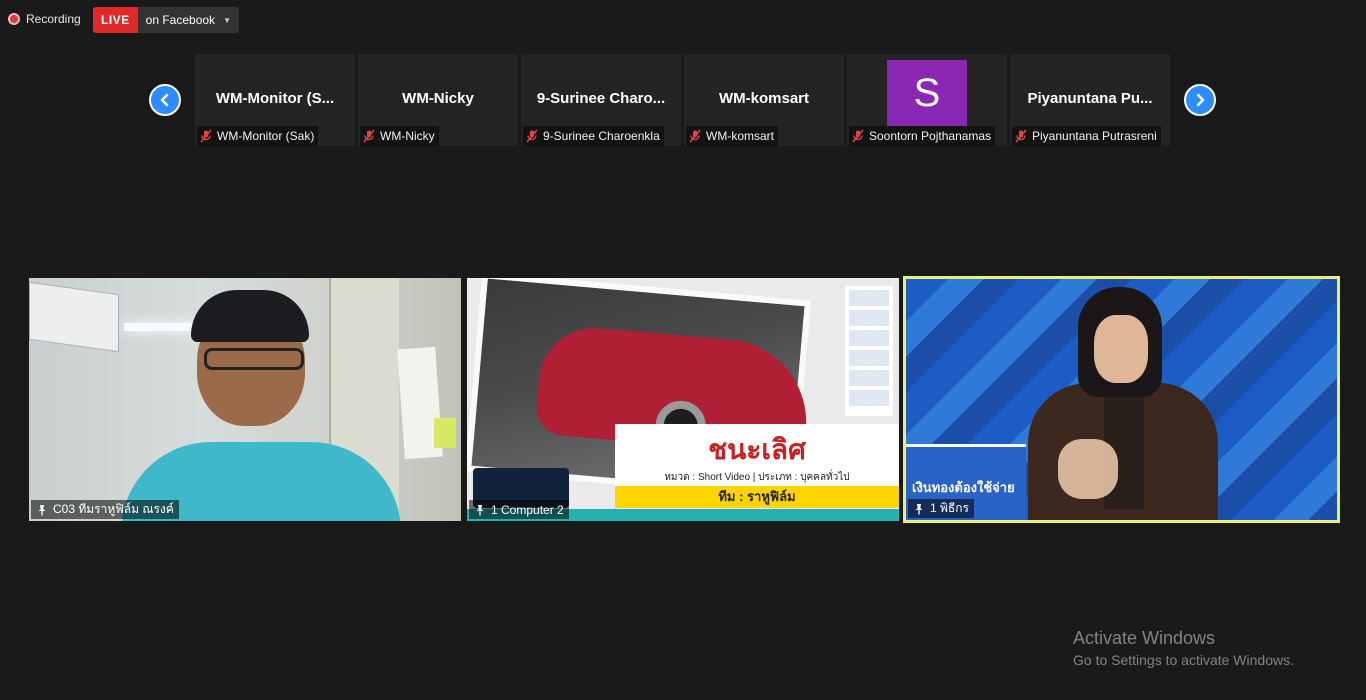 The width and height of the screenshot is (1366, 700). What do you see at coordinates (869, 351) in the screenshot?
I see `sponsor-logos` at bounding box center [869, 351].